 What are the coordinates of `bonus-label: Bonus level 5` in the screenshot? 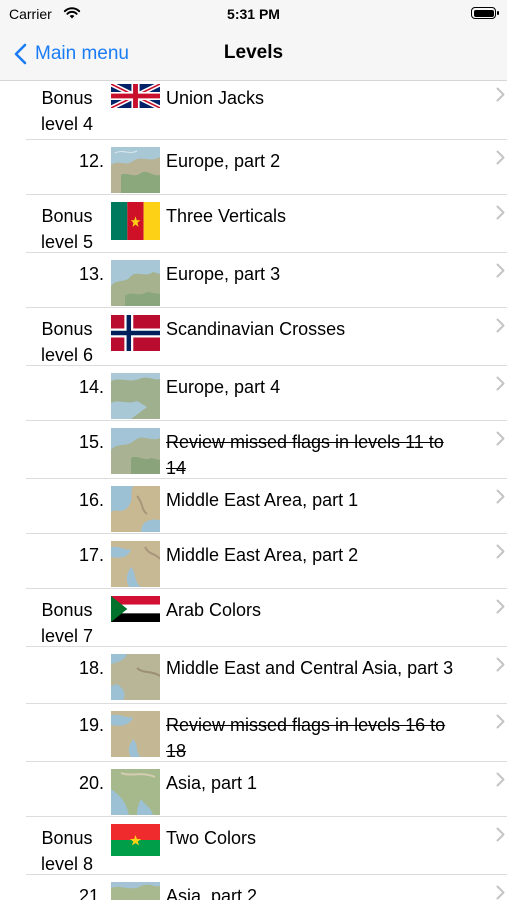 It's located at (67, 229).